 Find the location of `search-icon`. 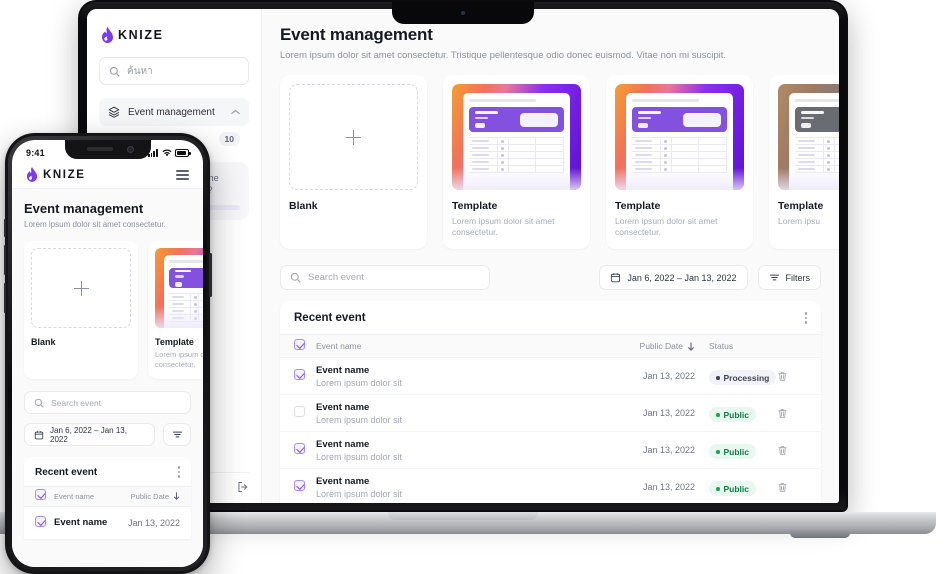

search-icon is located at coordinates (39, 403).